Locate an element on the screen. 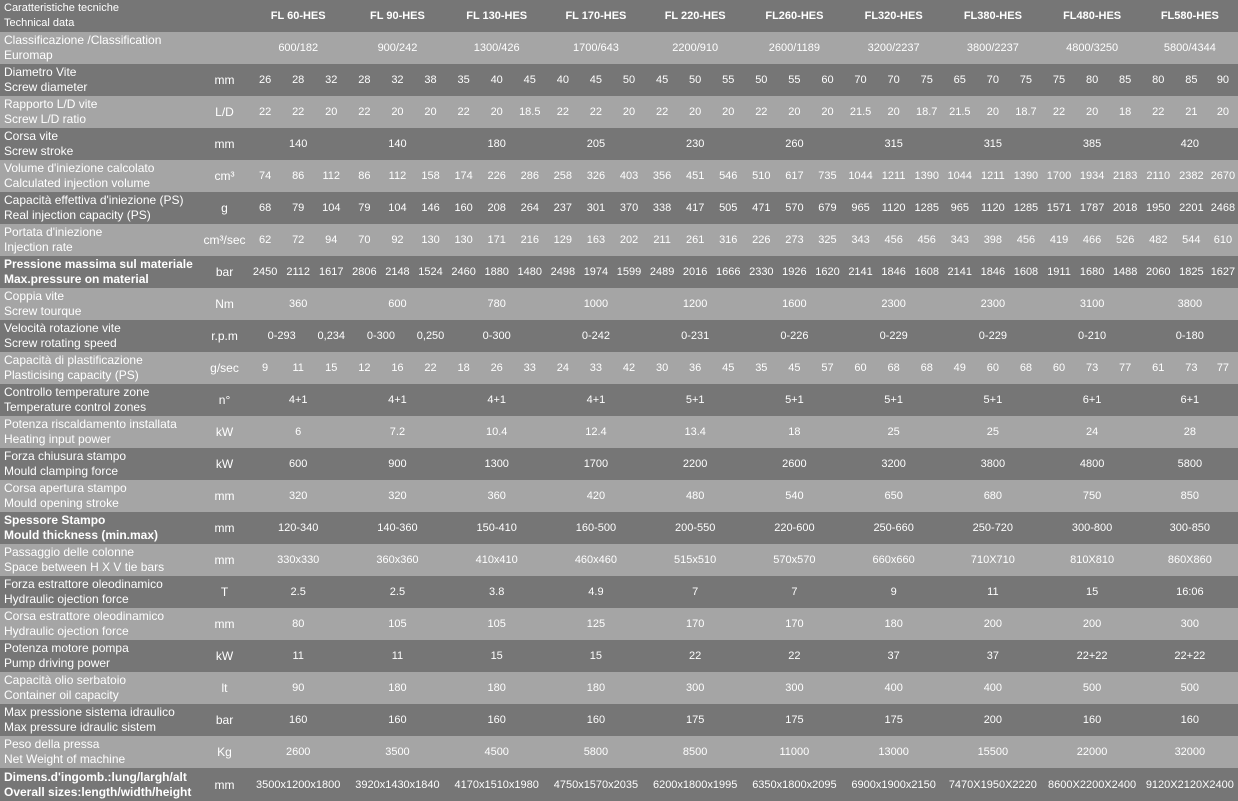 This screenshot has height=801, width=1238. value-cell: 28 is located at coordinates (364, 80).